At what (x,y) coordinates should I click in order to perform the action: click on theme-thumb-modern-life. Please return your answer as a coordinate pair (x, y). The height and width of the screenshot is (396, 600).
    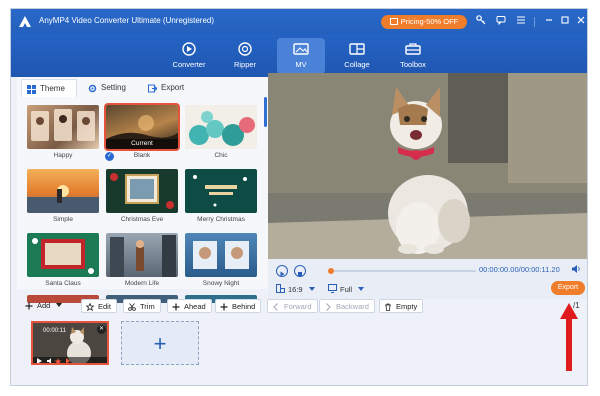
    Looking at the image, I should click on (142, 255).